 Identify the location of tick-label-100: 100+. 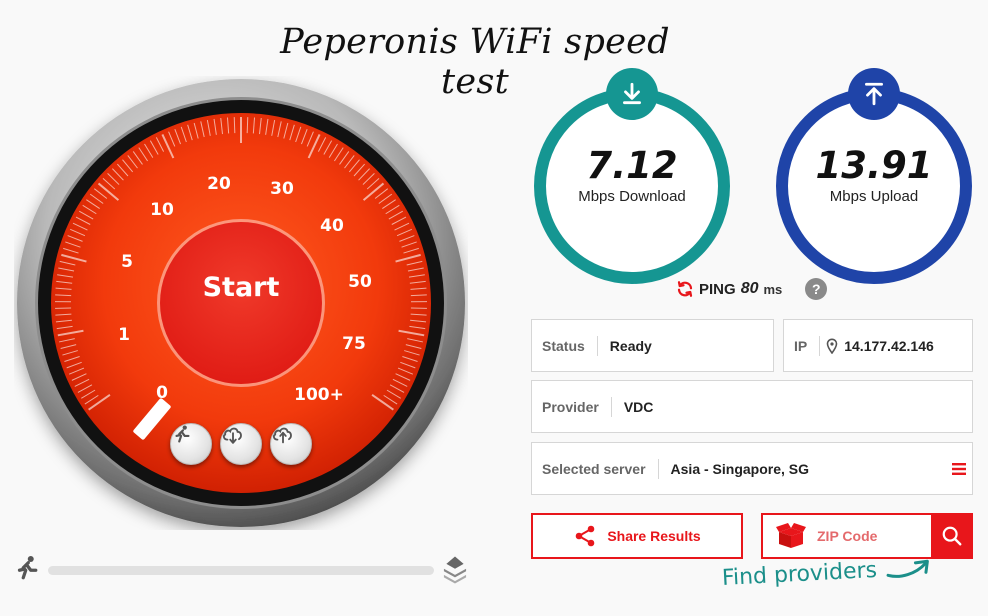
(319, 395).